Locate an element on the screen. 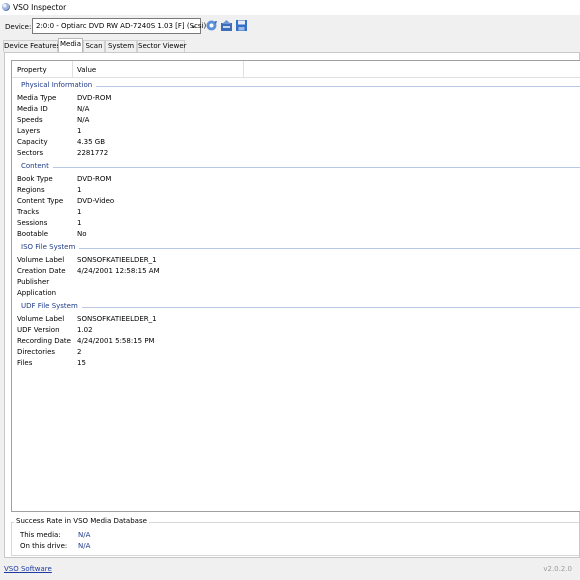 Image resolution: width=580 pixels, height=580 pixels. property-name: Application is located at coordinates (37, 293).